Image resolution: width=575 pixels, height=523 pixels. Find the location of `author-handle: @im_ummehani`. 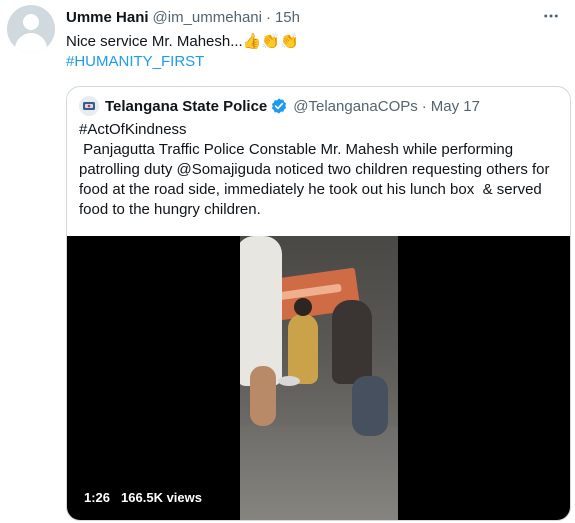

author-handle: @im_ummehani is located at coordinates (207, 17).